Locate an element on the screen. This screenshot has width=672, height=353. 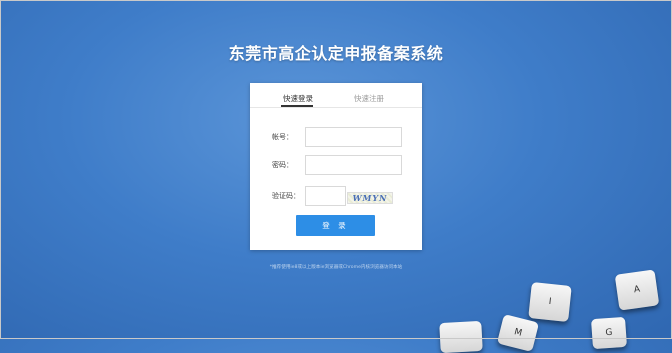
keycap-i-letter: I is located at coordinates (550, 302).